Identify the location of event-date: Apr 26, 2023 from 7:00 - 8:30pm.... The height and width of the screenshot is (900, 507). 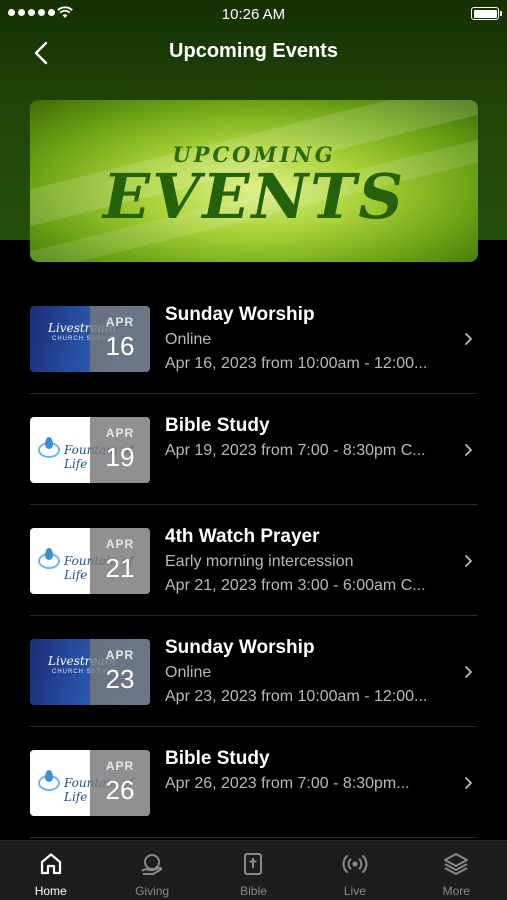
(287, 783).